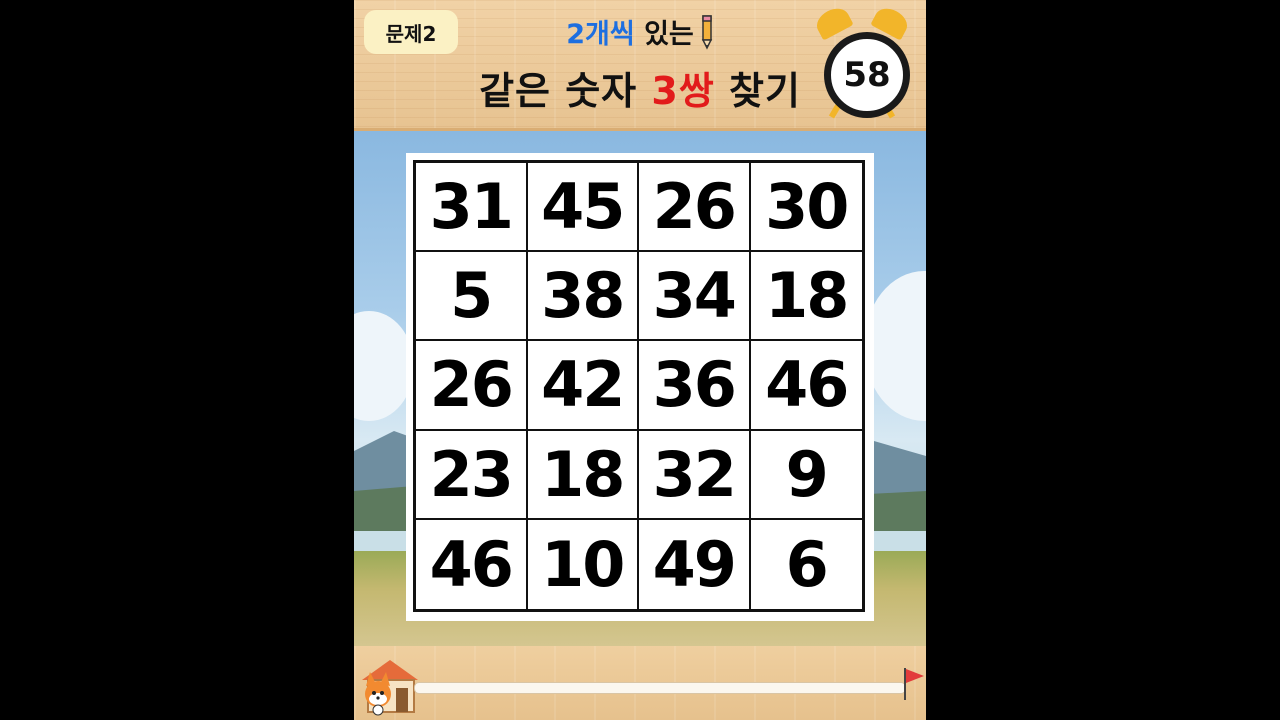 The width and height of the screenshot is (1280, 720). Describe the element at coordinates (472, 297) in the screenshot. I see `grid-cell: 5` at that location.